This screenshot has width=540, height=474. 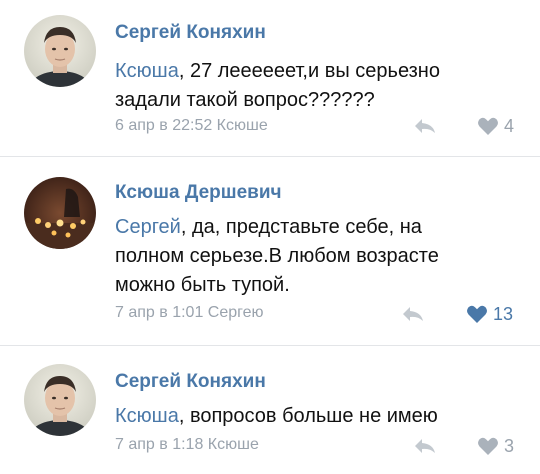 I want to click on like-button: 3, so click(x=495, y=446).